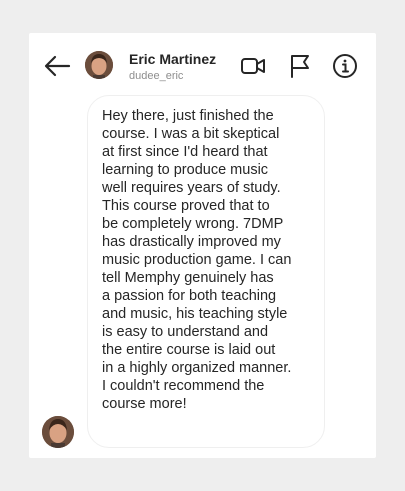  I want to click on avatar, so click(99, 65).